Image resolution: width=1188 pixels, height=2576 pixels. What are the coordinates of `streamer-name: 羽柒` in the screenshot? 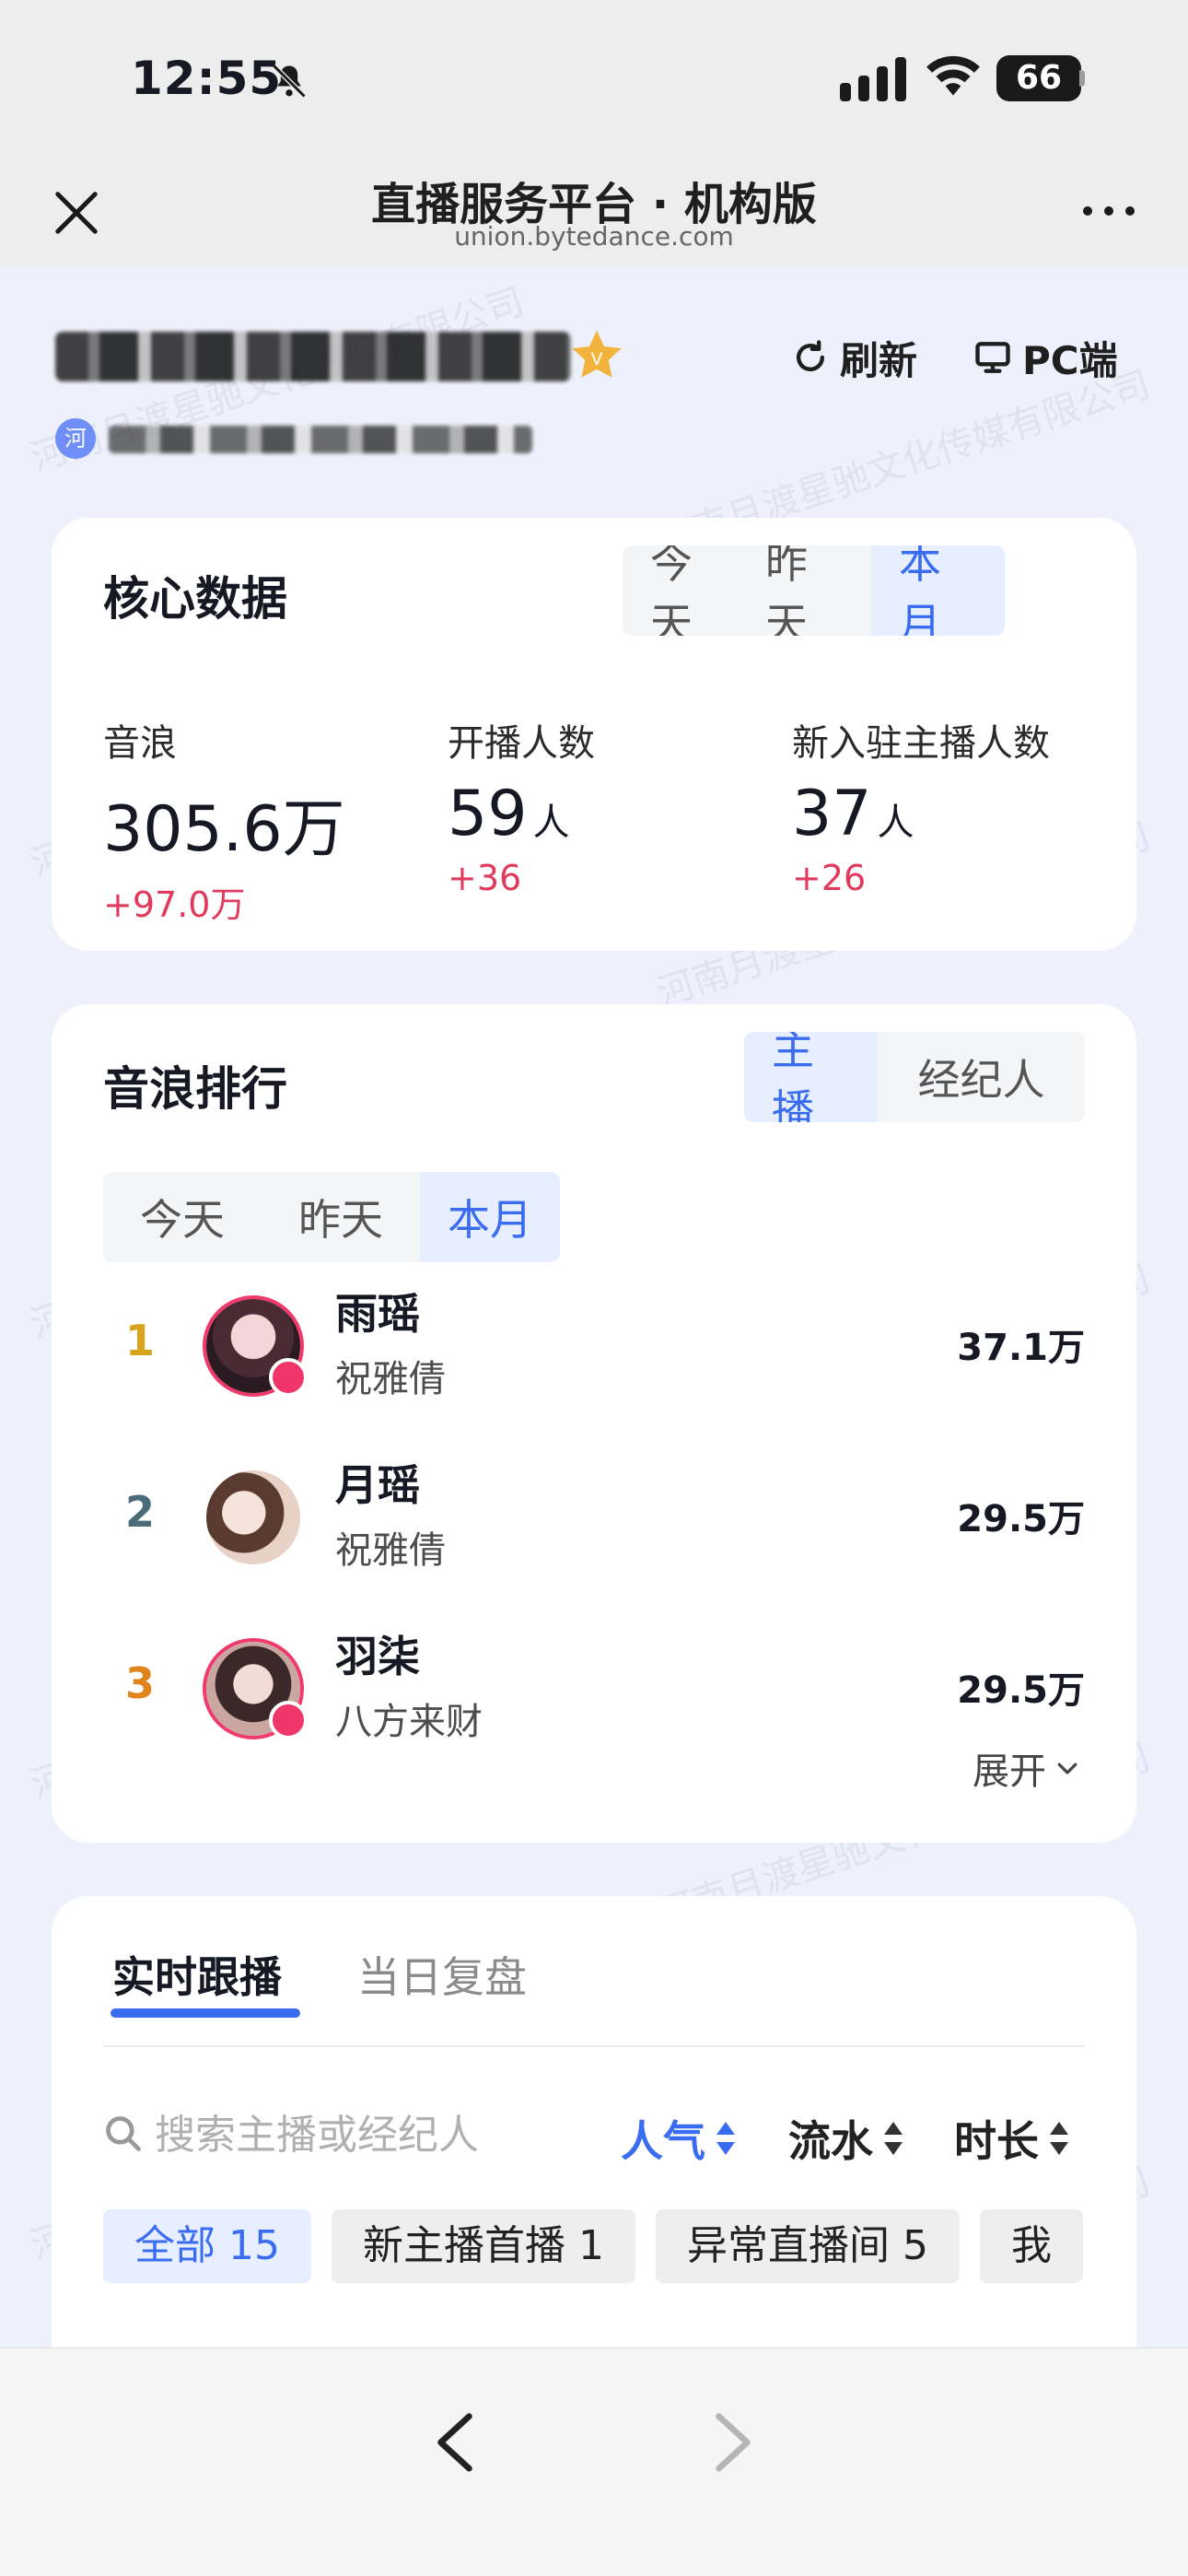 It's located at (377, 1656).